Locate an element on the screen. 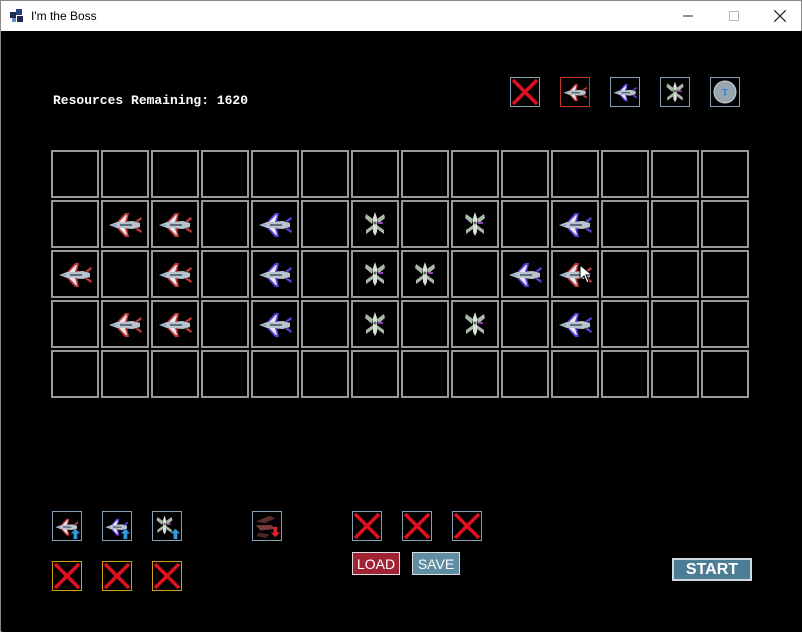 Image resolution: width=802 pixels, height=632 pixels. save-button: SAVE is located at coordinates (436, 563).